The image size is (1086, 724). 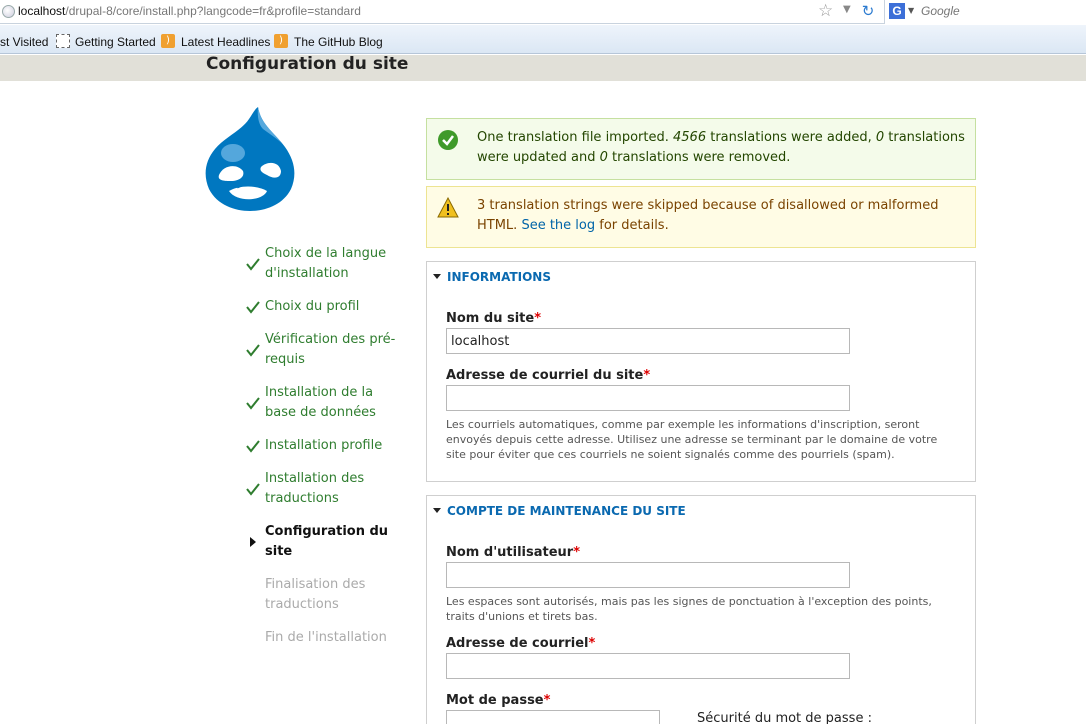 What do you see at coordinates (940, 11) in the screenshot?
I see `search-placeholder: Google` at bounding box center [940, 11].